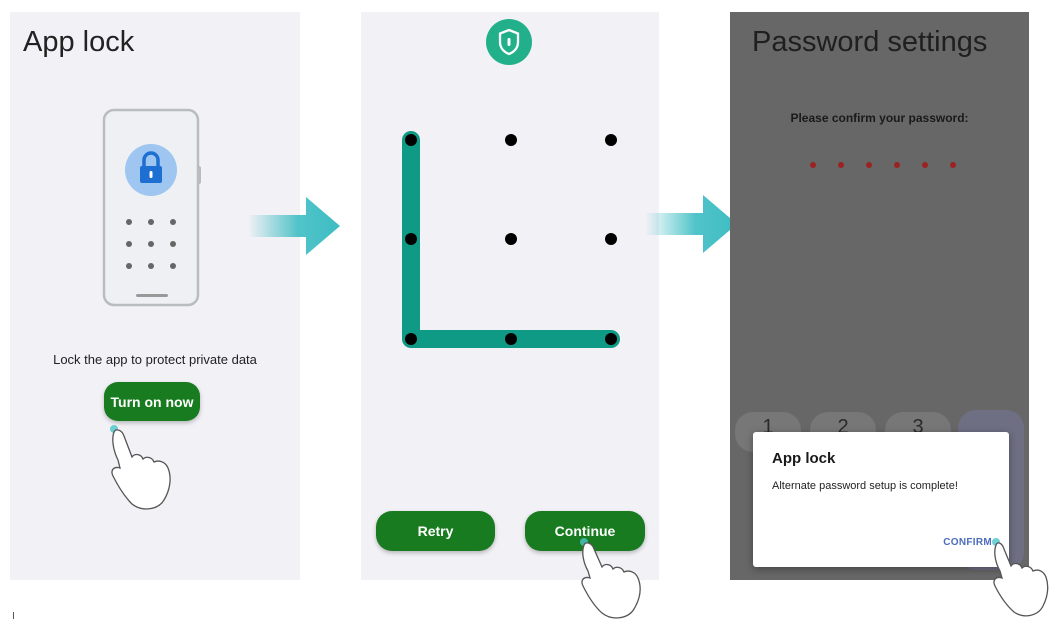  I want to click on confirm-password-prompt: Please confirm your password:, so click(879, 118).